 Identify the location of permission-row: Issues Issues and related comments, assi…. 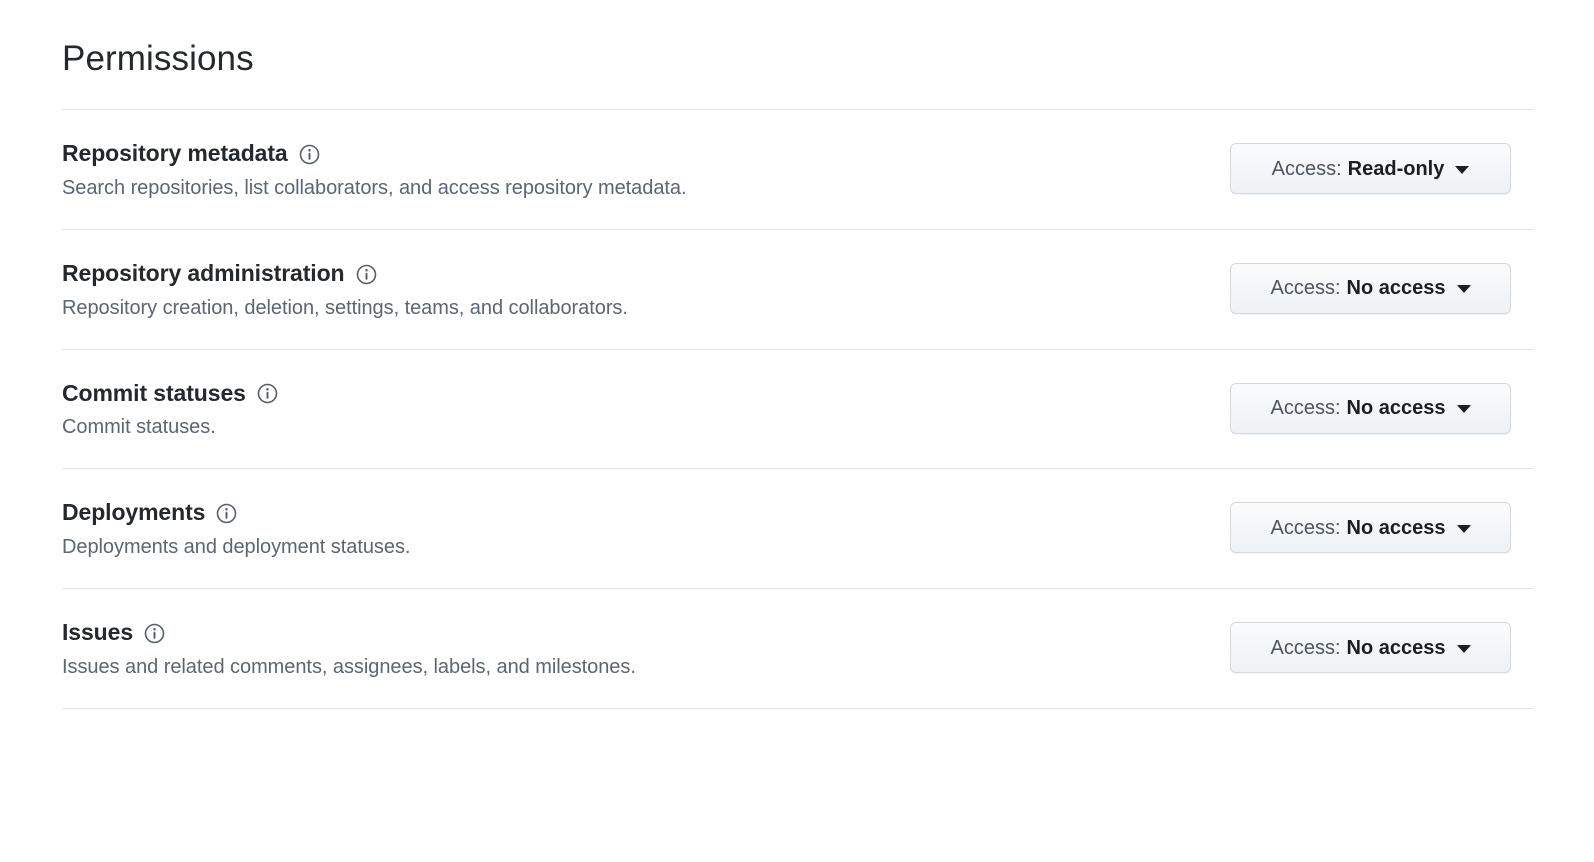
(798, 648).